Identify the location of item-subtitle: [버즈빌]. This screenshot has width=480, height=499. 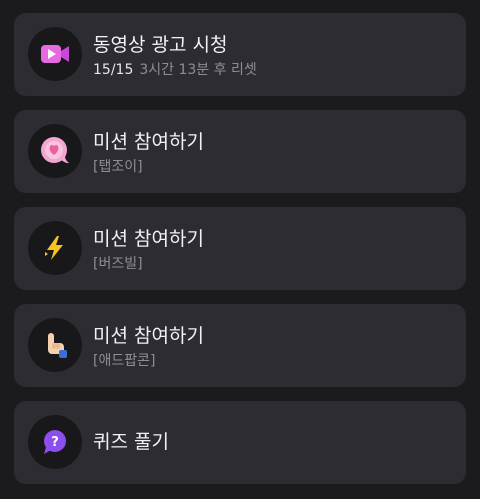
(118, 264).